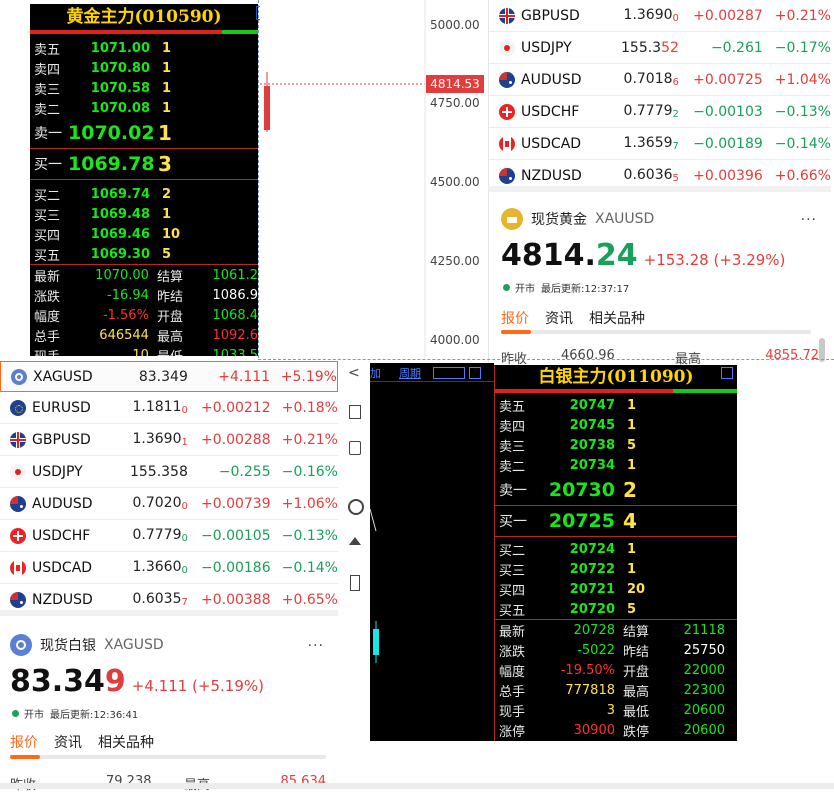  I want to click on gold-change: +153.28 (+3.29%), so click(714, 260).